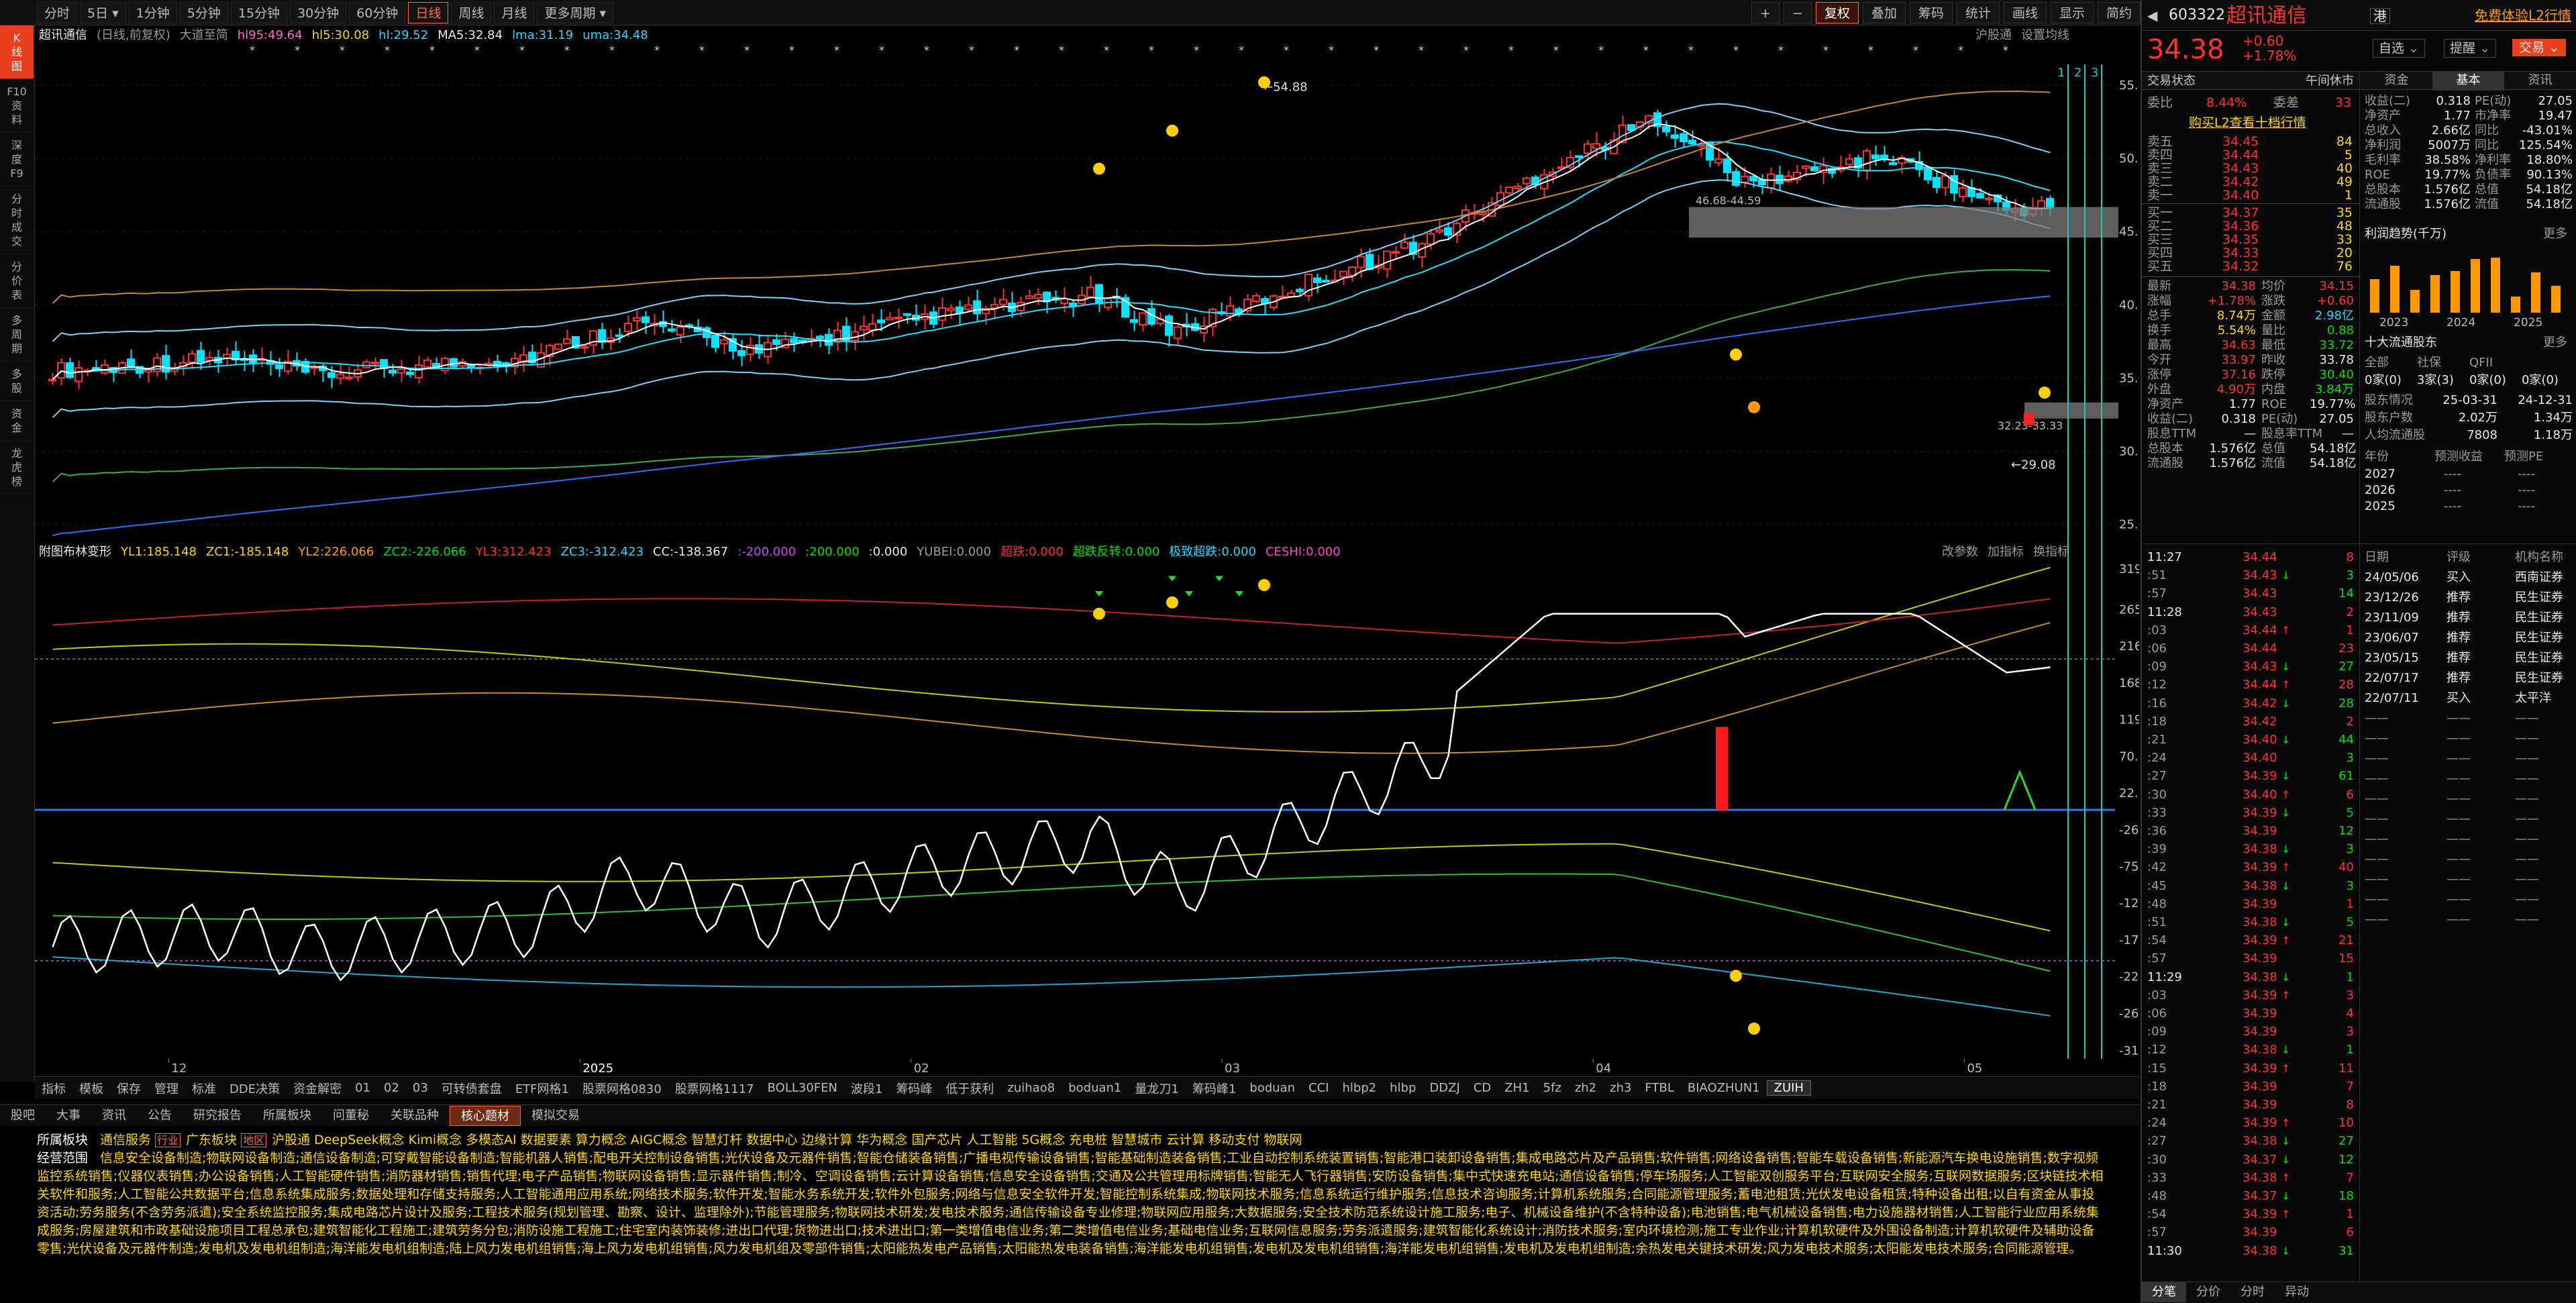 This screenshot has height=1303, width=2576. What do you see at coordinates (1797, 12) in the screenshot?
I see `zoom-out-button: −` at bounding box center [1797, 12].